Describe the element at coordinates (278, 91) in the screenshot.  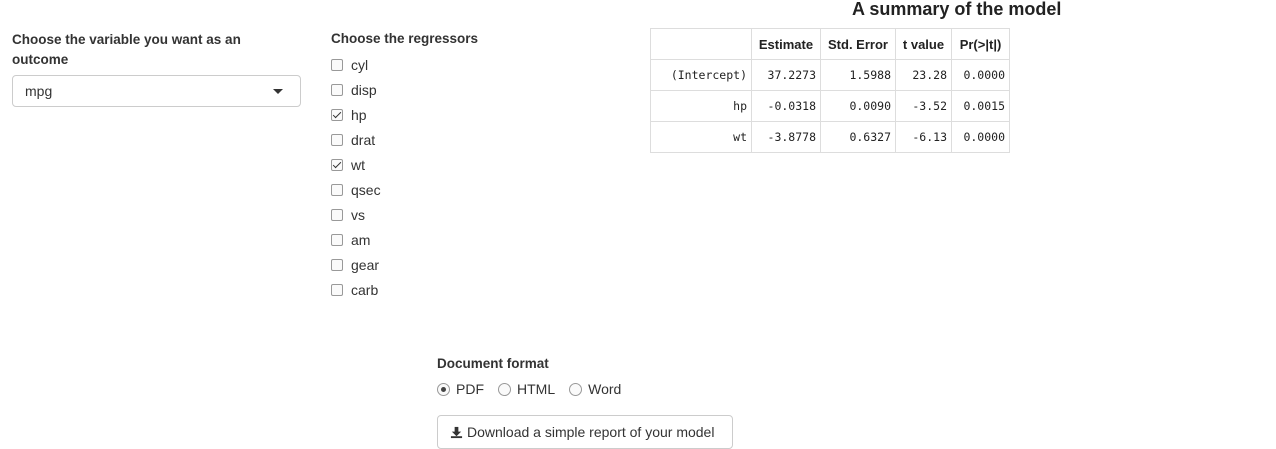
I see `caret-down-icon` at that location.